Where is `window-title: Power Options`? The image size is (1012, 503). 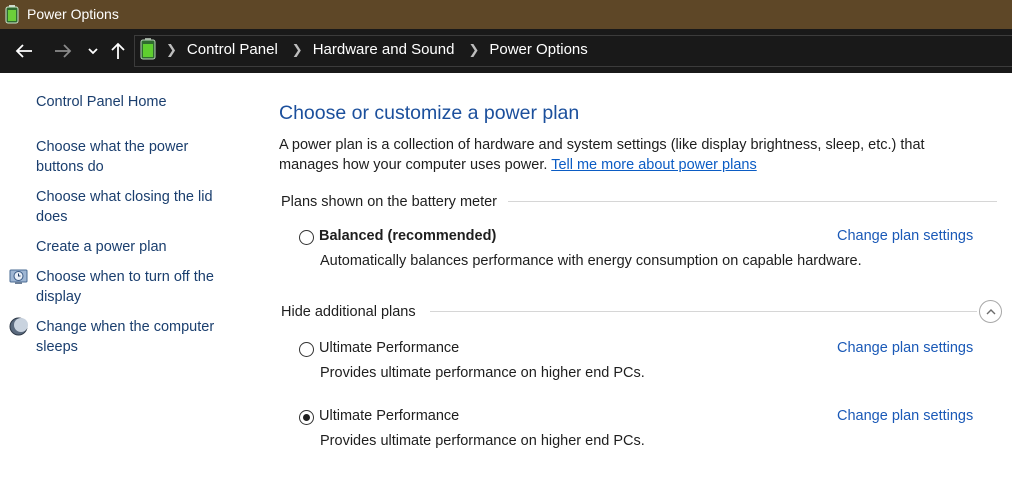 window-title: Power Options is located at coordinates (73, 14).